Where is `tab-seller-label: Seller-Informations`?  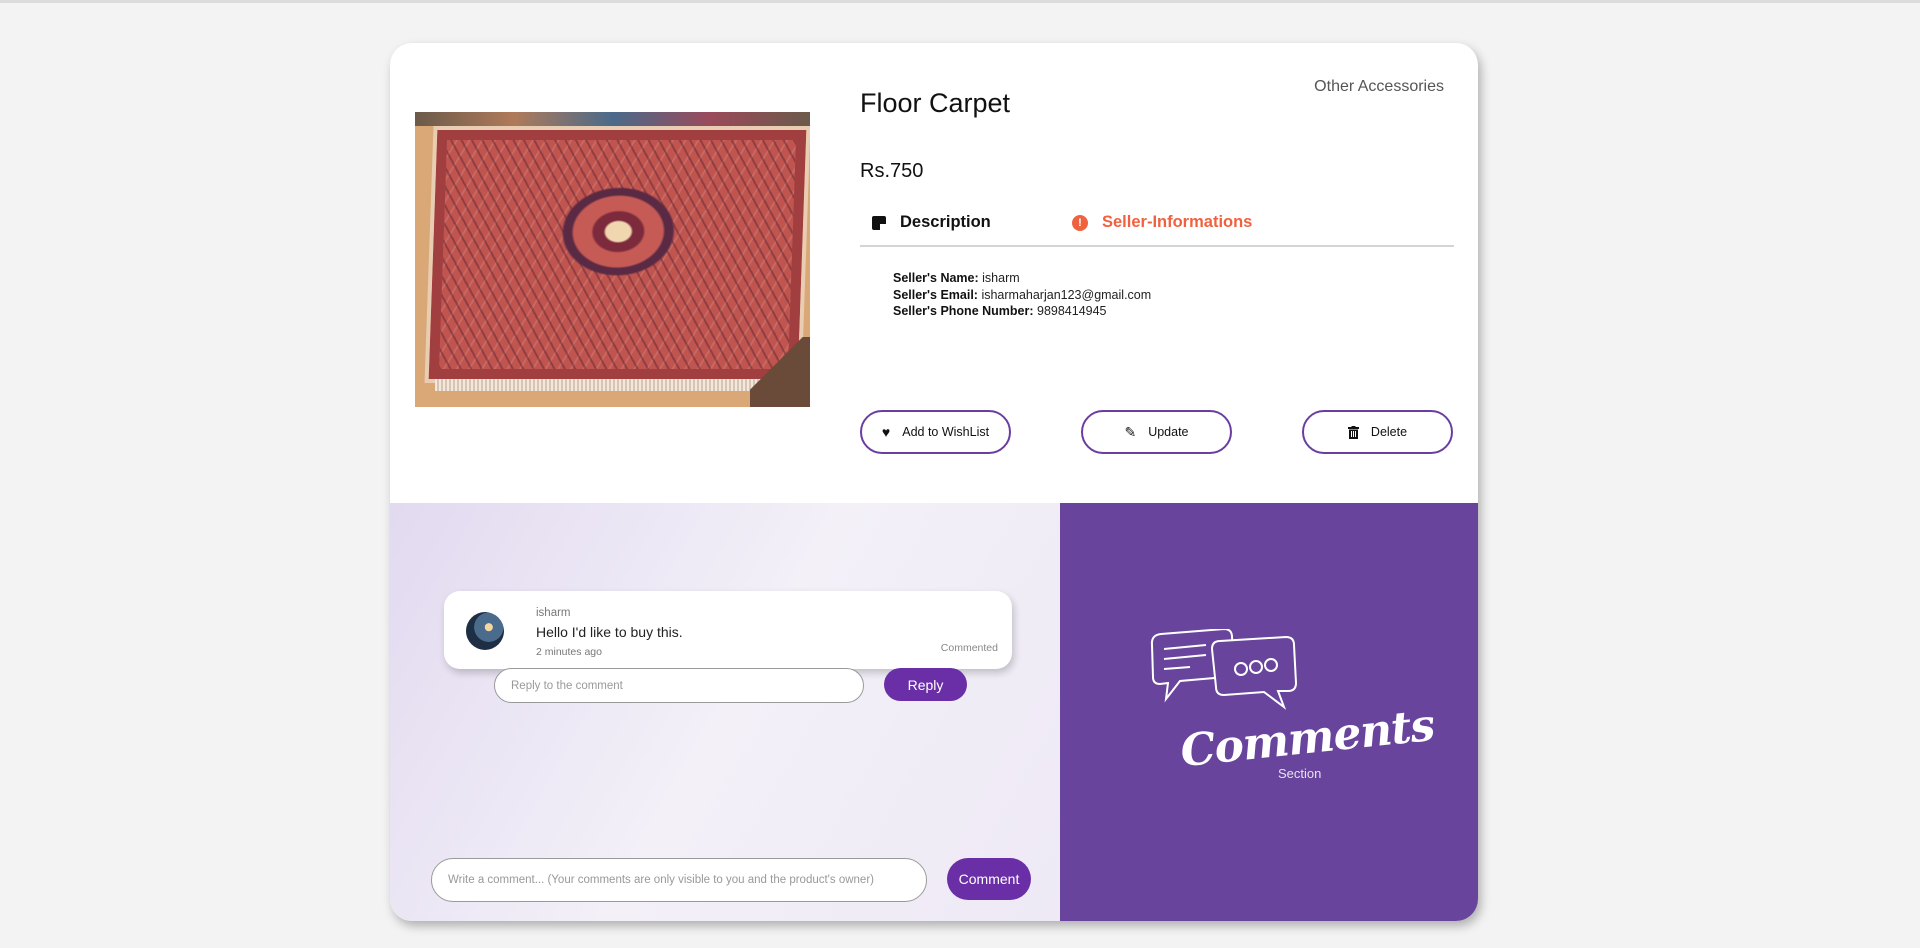 tab-seller-label: Seller-Informations is located at coordinates (1177, 222).